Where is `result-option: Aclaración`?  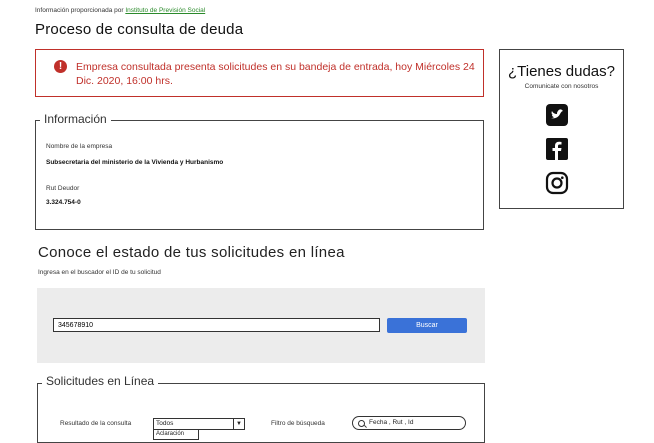 result-option: Aclaración is located at coordinates (176, 435).